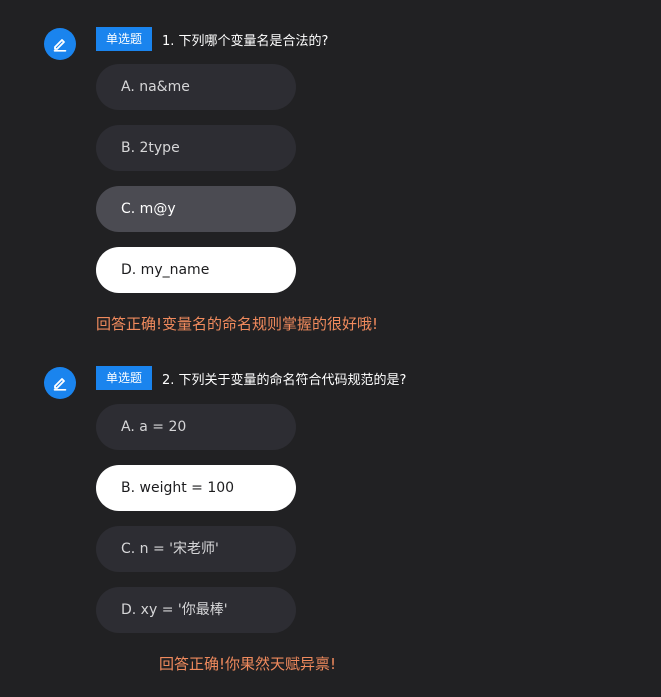 The image size is (661, 697). Describe the element at coordinates (196, 148) in the screenshot. I see `option-b: B. 2type` at that location.